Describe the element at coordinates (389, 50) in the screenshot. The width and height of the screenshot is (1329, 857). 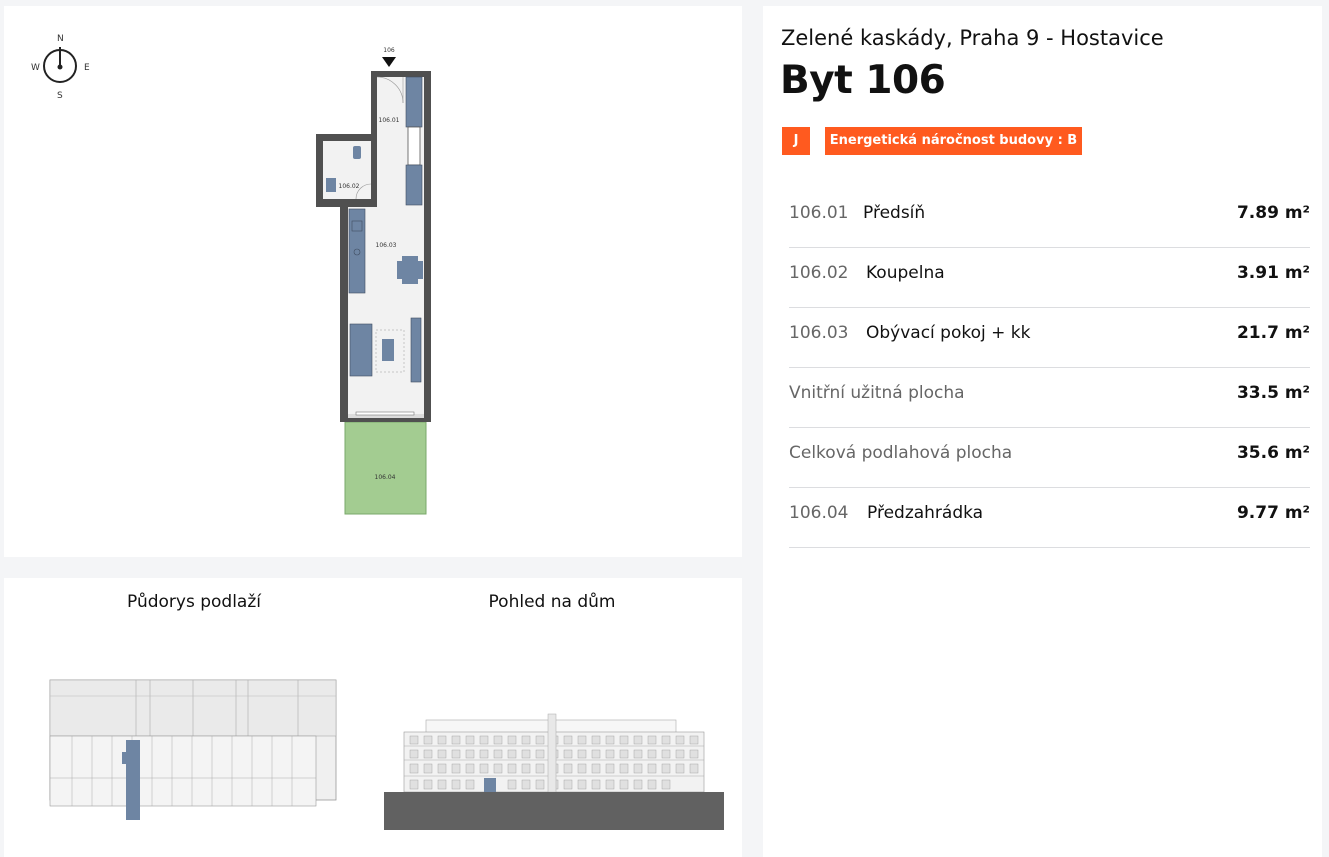
I see `entrance-label: 106` at that location.